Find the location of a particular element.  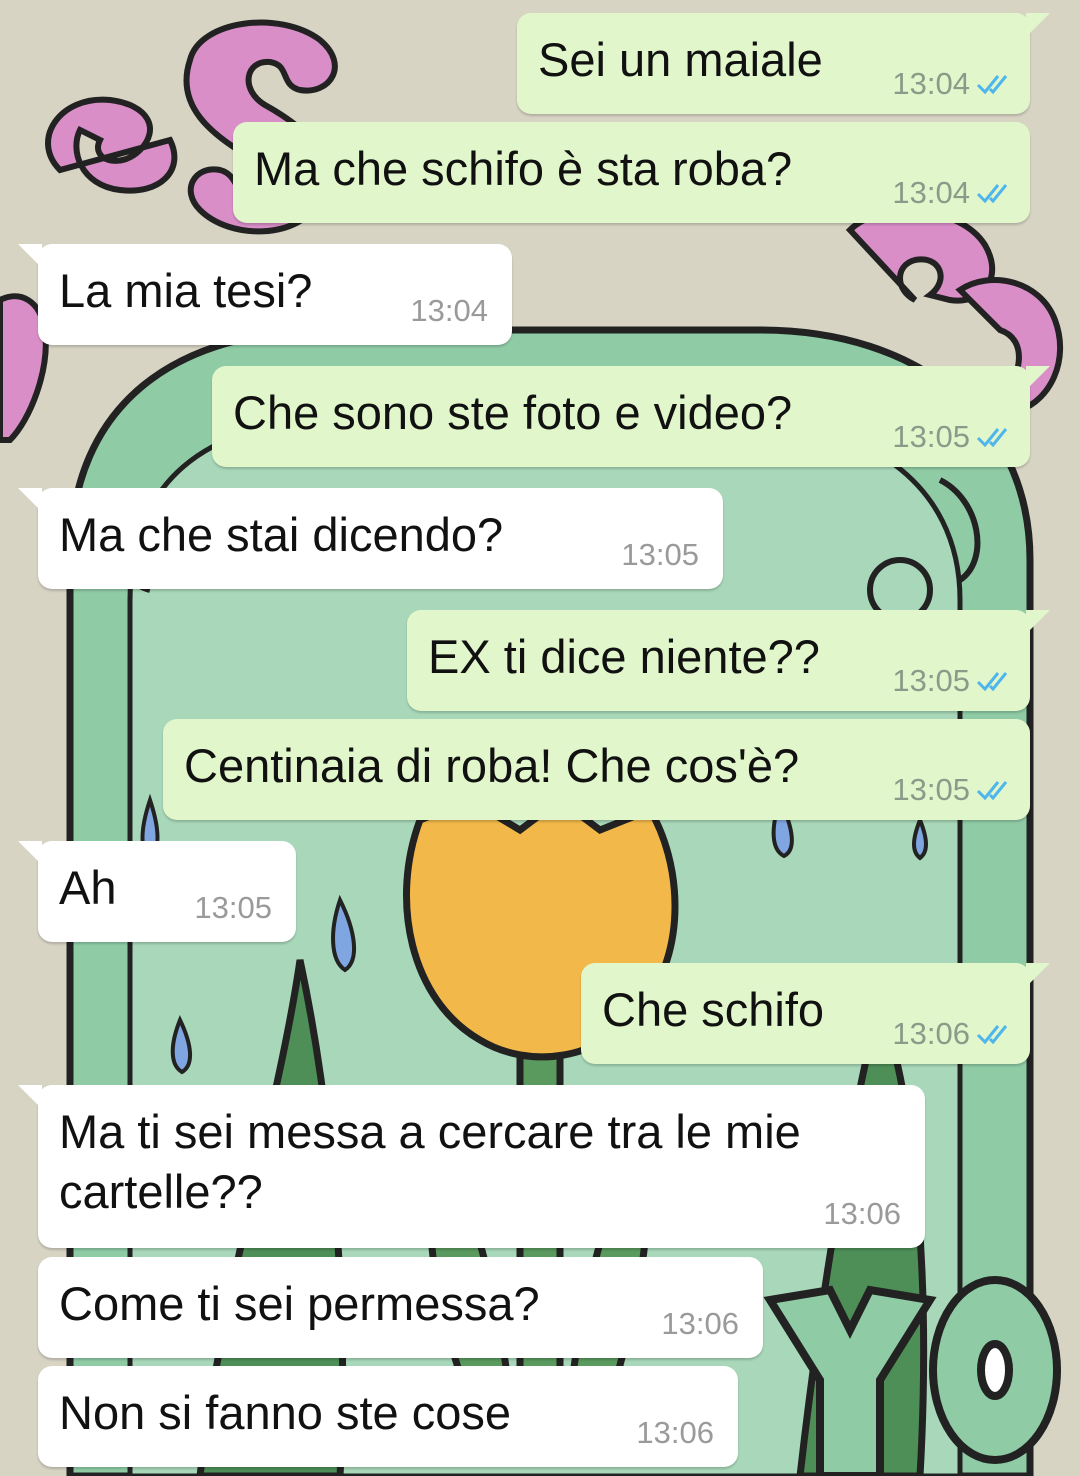

outgoing-message-bubble: Centinaia di roba! Che cos'è? 13:05 is located at coordinates (596, 769).